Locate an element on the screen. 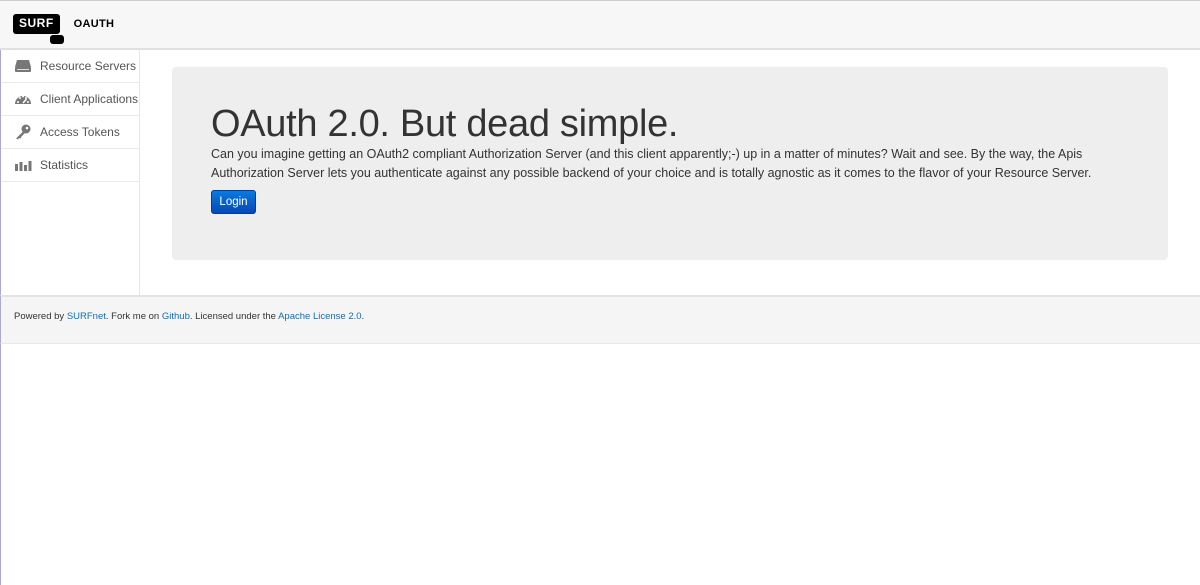 This screenshot has width=1200, height=585. license-link: Apache License 2.0 is located at coordinates (319, 316).